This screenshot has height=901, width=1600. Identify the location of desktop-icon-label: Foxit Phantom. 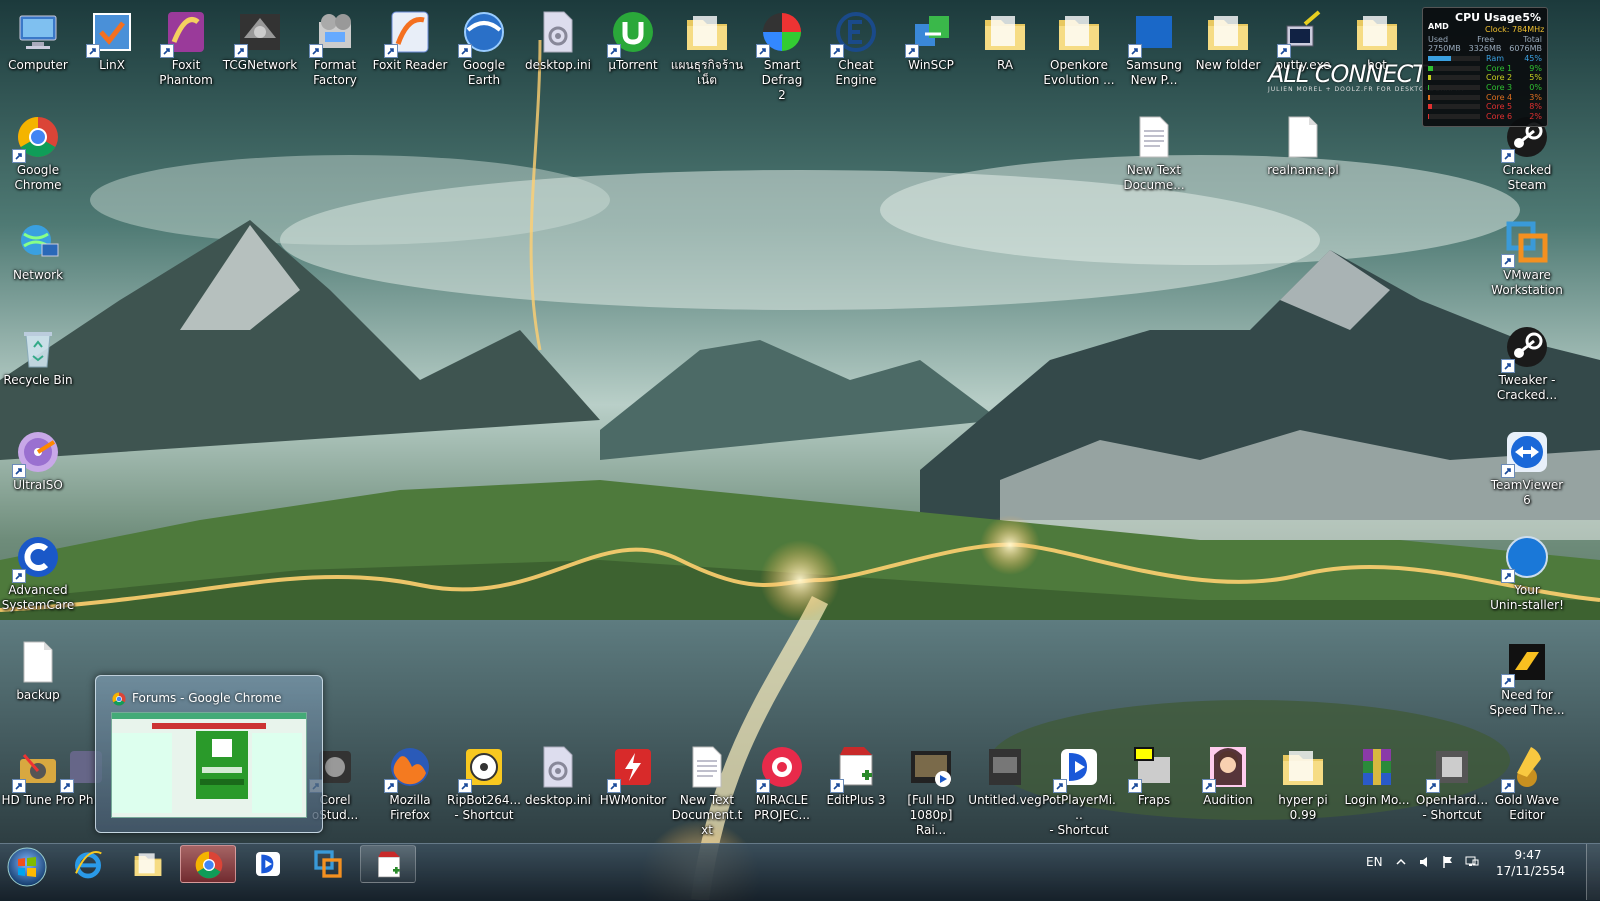
(186, 72).